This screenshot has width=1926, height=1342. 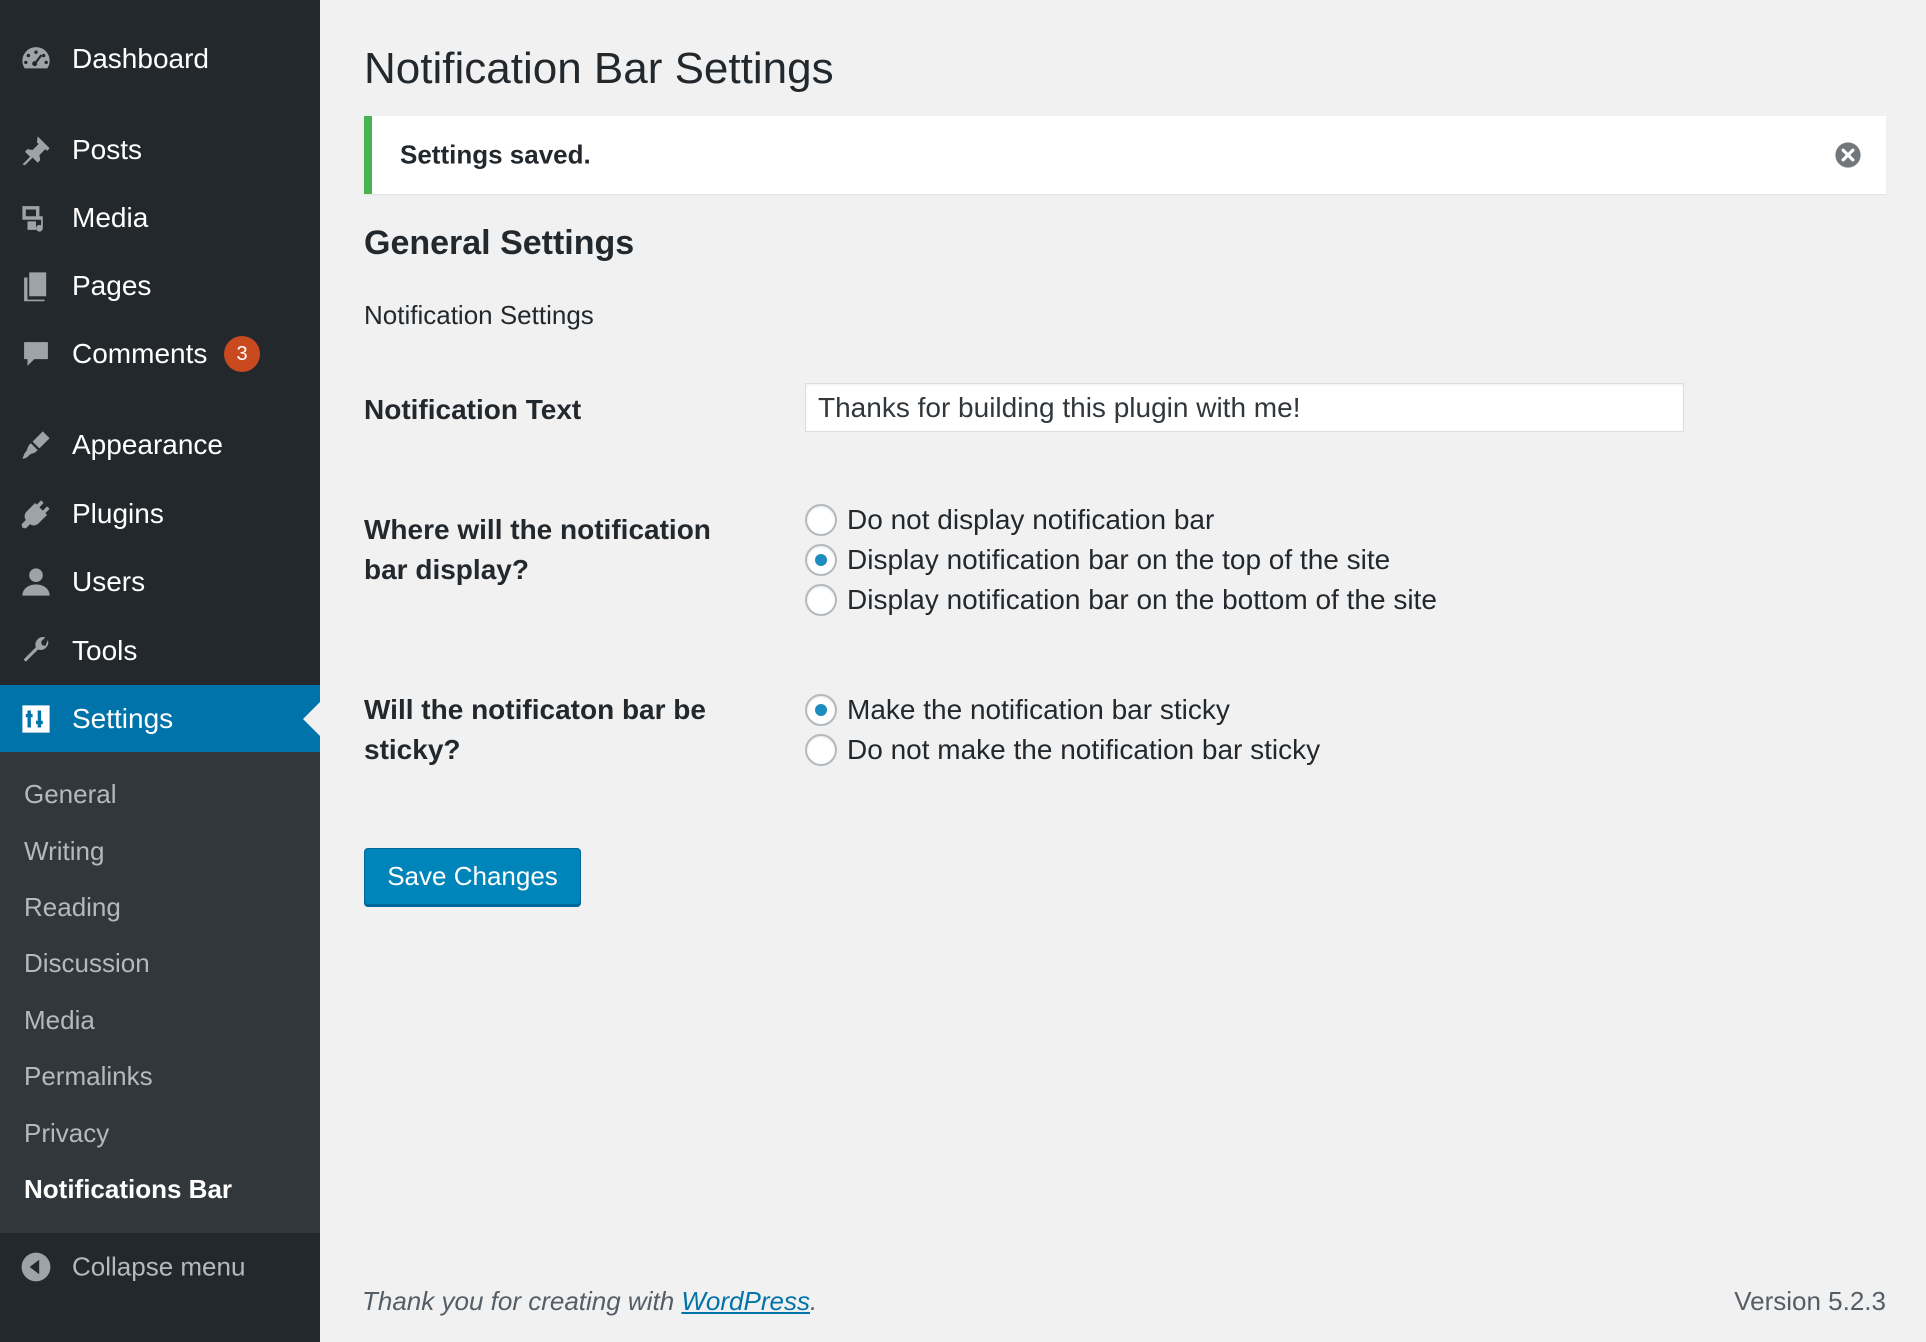 I want to click on menu-label-appearance: Appearance, so click(x=148, y=444).